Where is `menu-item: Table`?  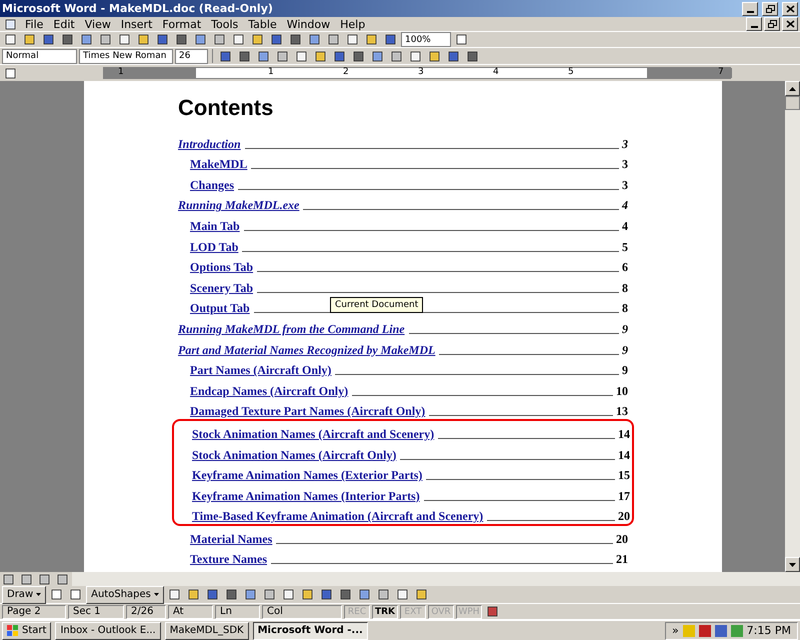
menu-item: Table is located at coordinates (262, 24).